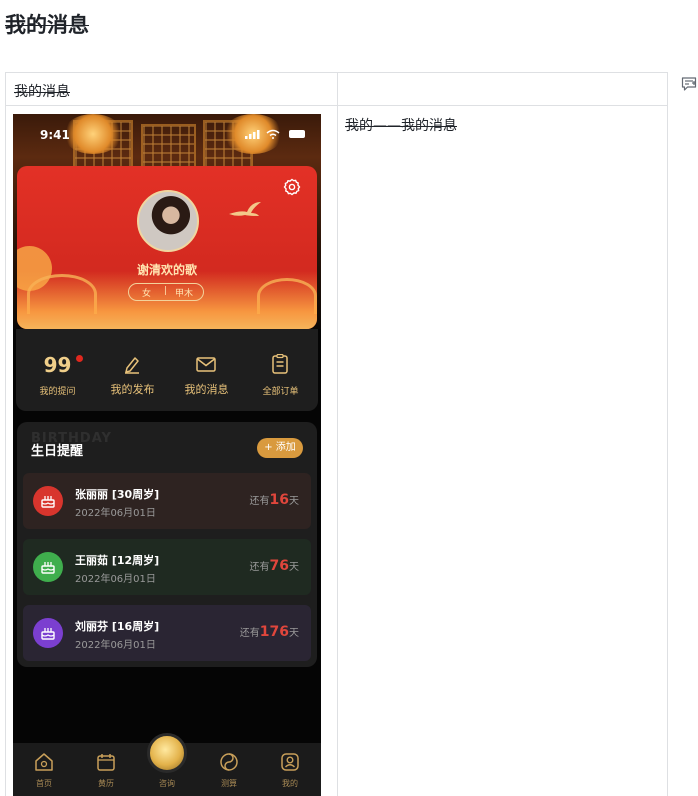 Image resolution: width=698 pixels, height=796 pixels. I want to click on taiji-icon, so click(229, 762).